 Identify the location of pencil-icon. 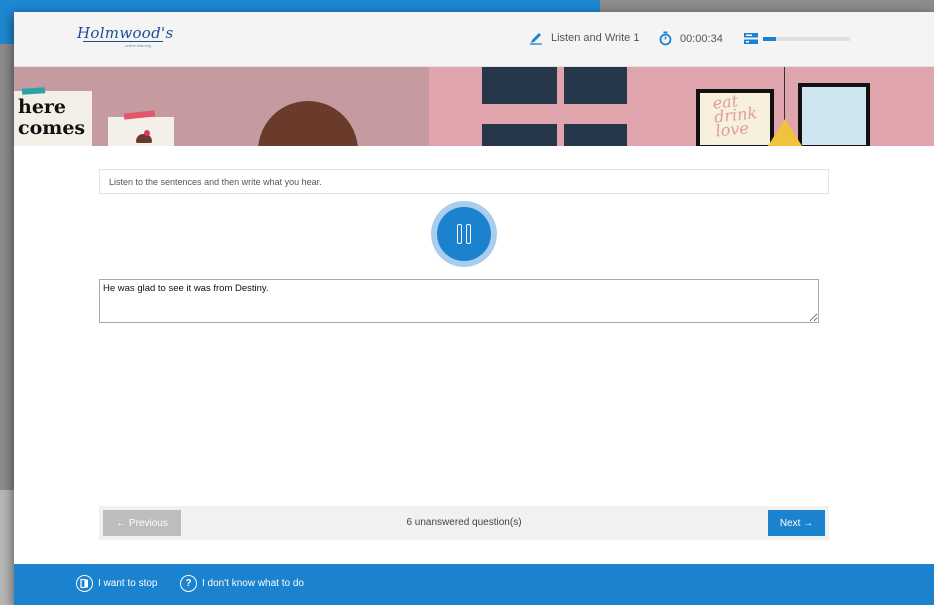
(536, 39).